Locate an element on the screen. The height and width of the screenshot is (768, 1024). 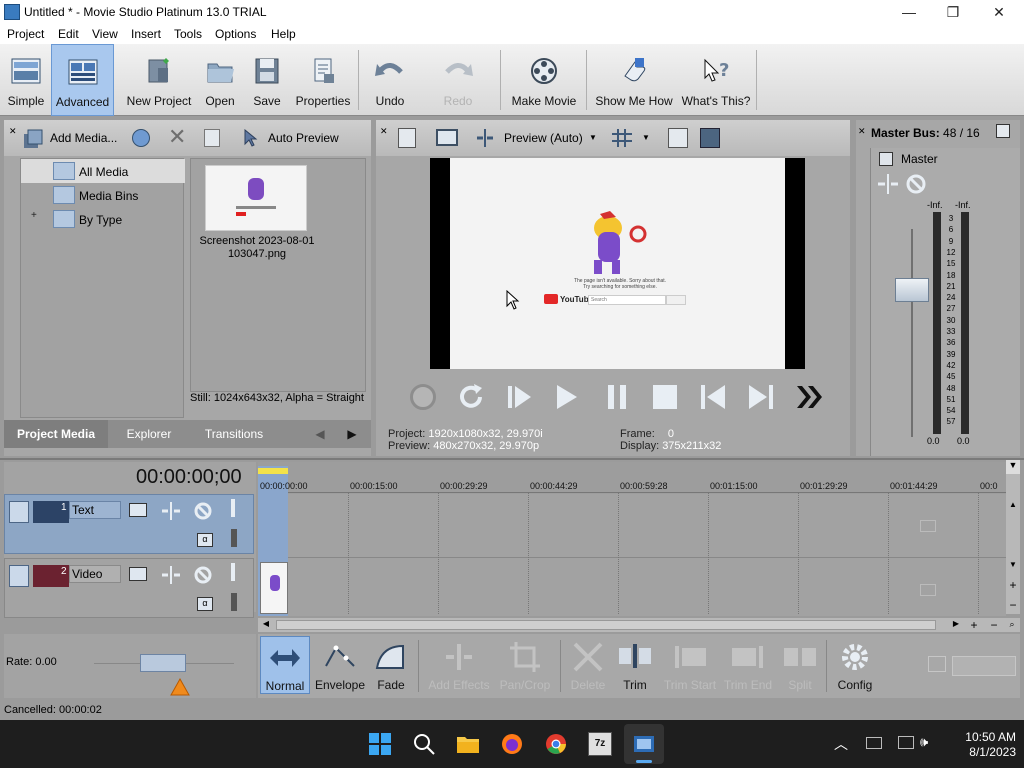
split-screen-icon is located at coordinates (485, 138).